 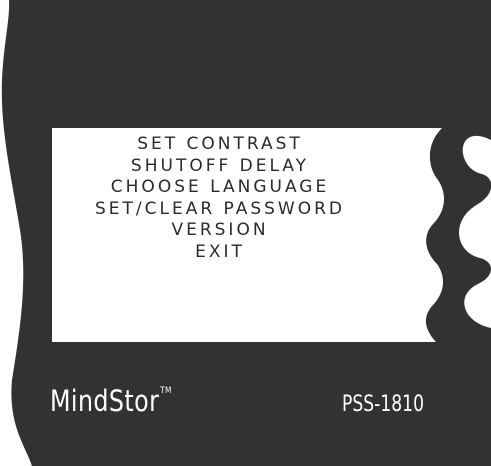 I want to click on brand-name: MindStor, so click(x=105, y=401).